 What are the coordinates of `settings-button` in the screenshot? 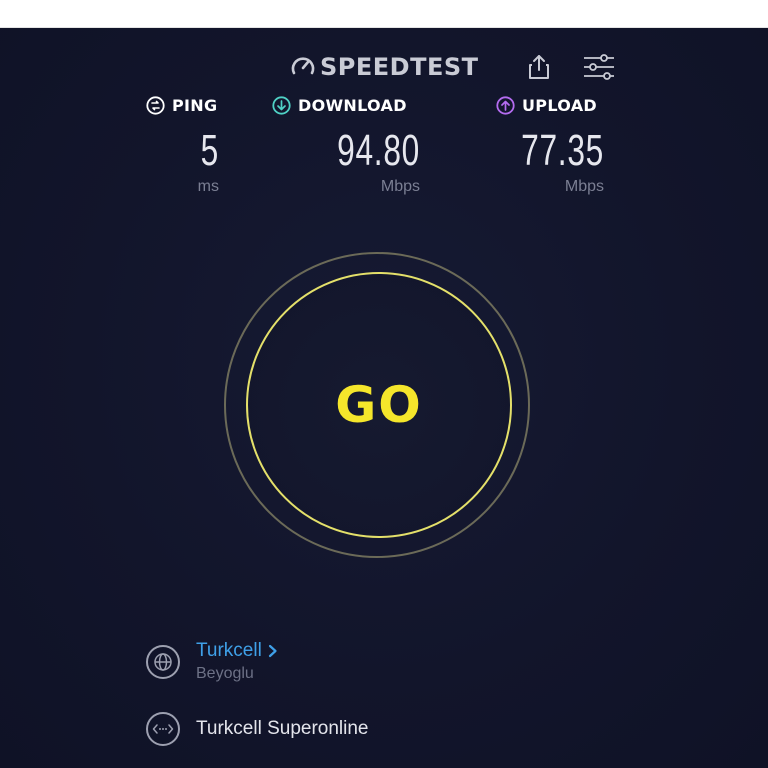 It's located at (599, 67).